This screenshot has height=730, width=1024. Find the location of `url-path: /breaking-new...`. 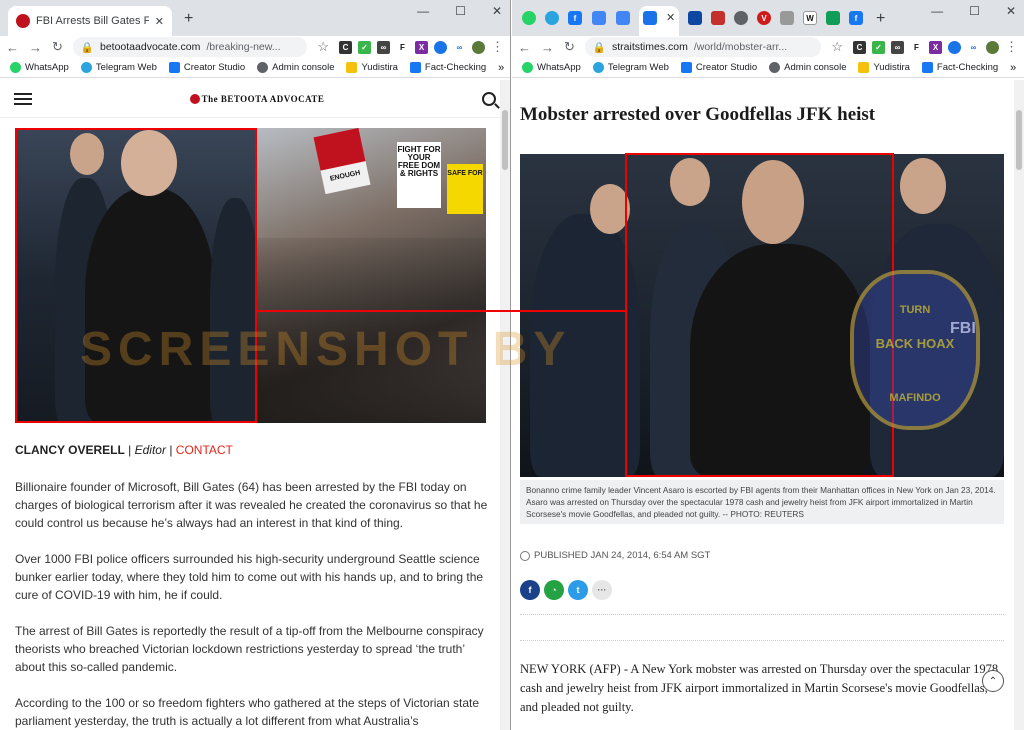

url-path: /breaking-new... is located at coordinates (243, 47).